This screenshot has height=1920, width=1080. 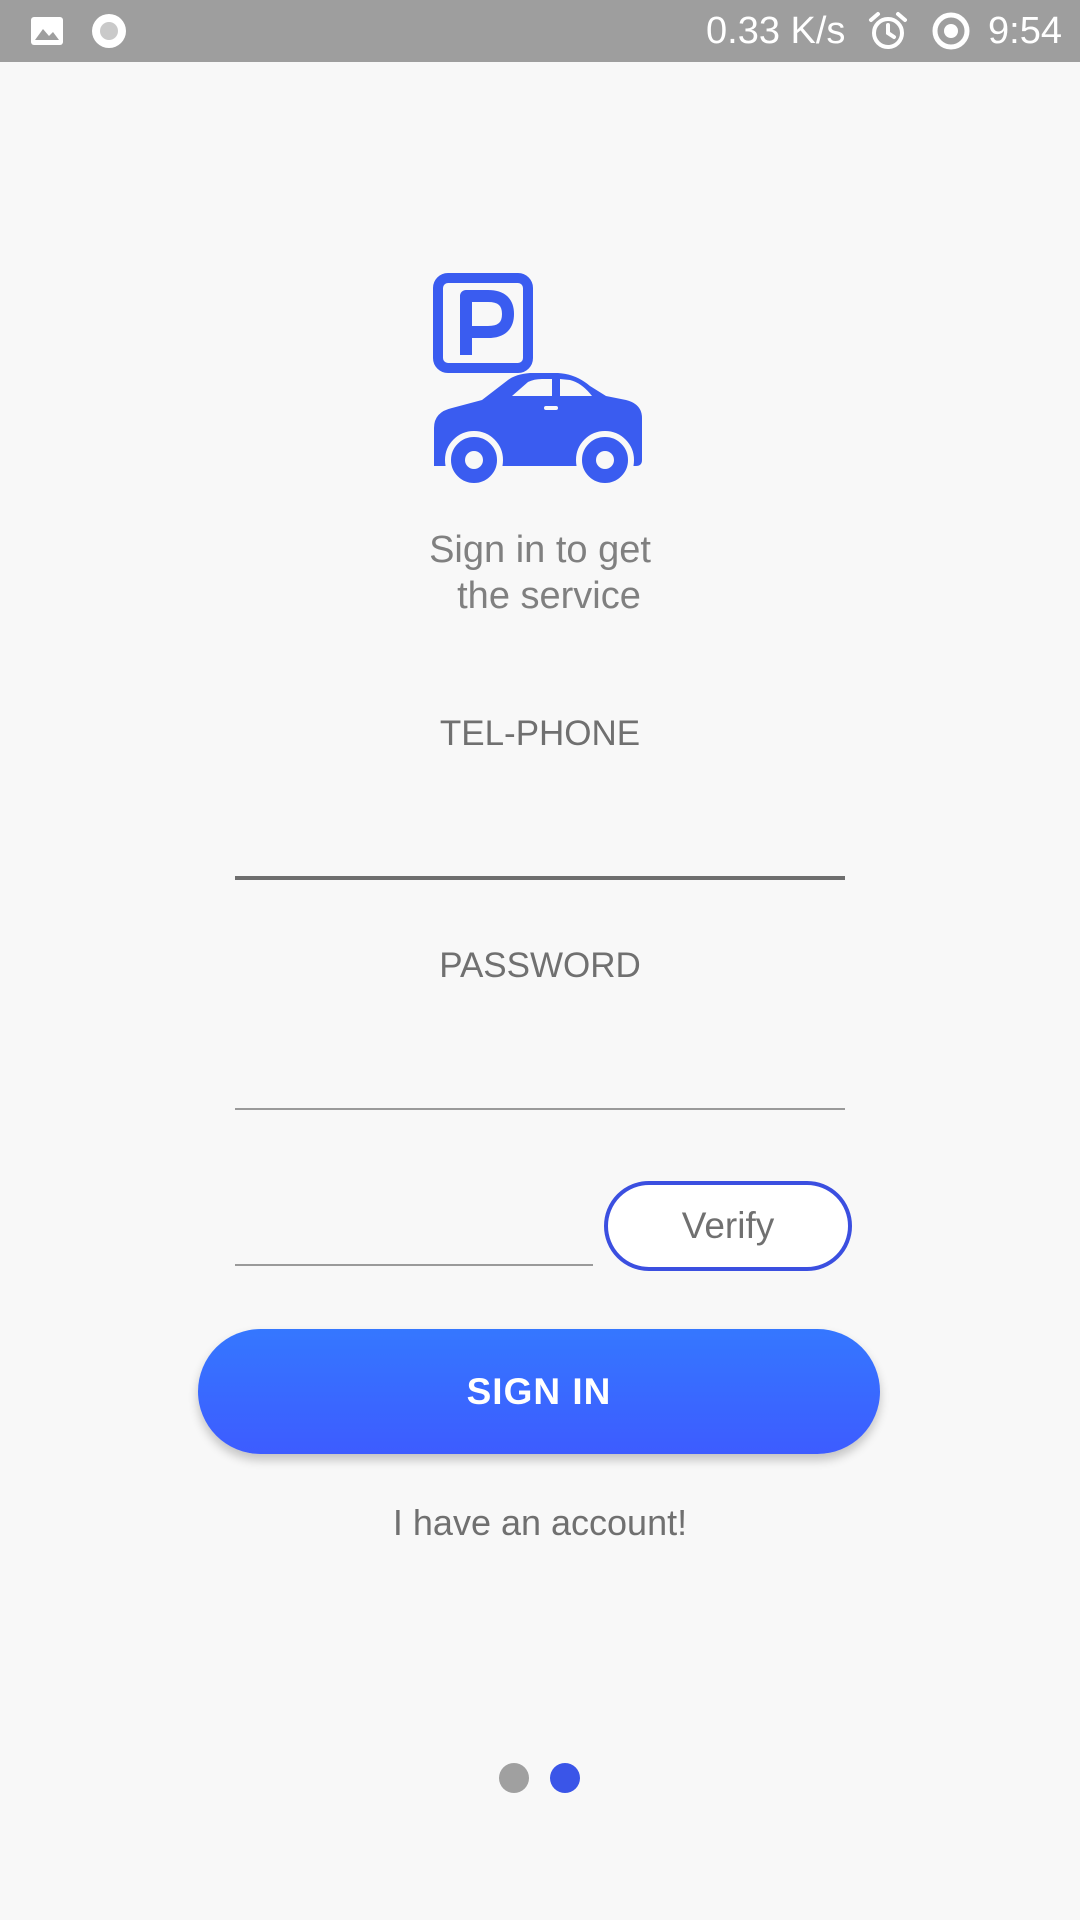 What do you see at coordinates (549, 596) in the screenshot?
I see `subtitle-line-2: the service` at bounding box center [549, 596].